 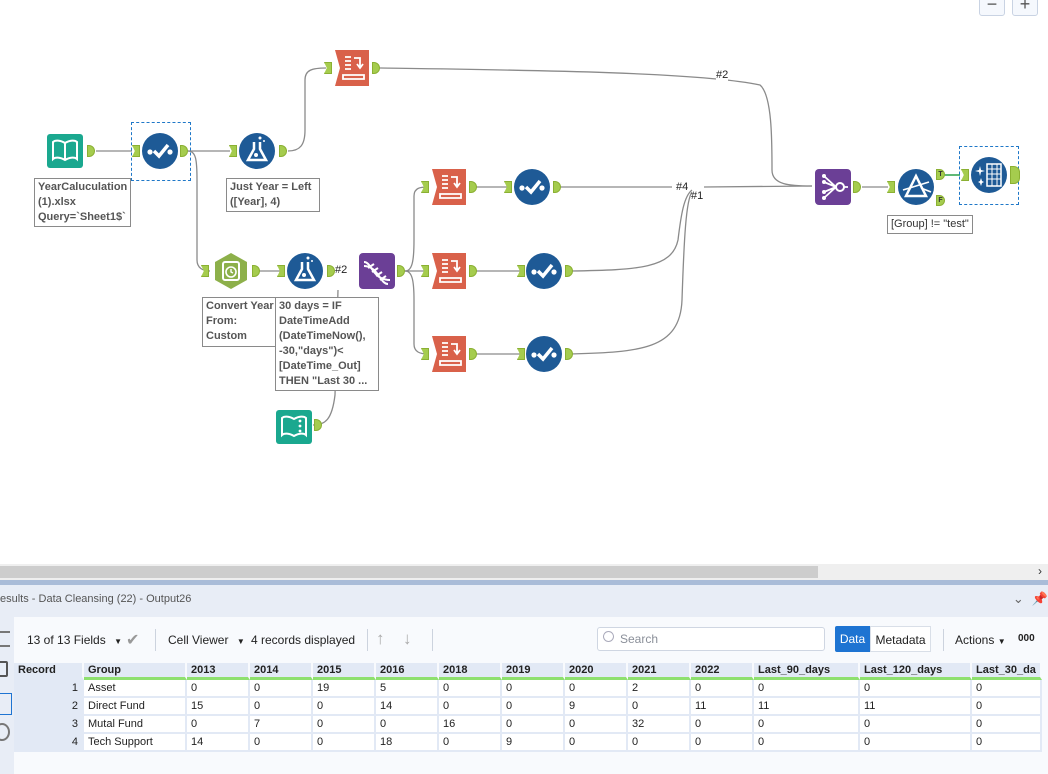 What do you see at coordinates (992, 8) in the screenshot?
I see `zoom-out-button: −` at bounding box center [992, 8].